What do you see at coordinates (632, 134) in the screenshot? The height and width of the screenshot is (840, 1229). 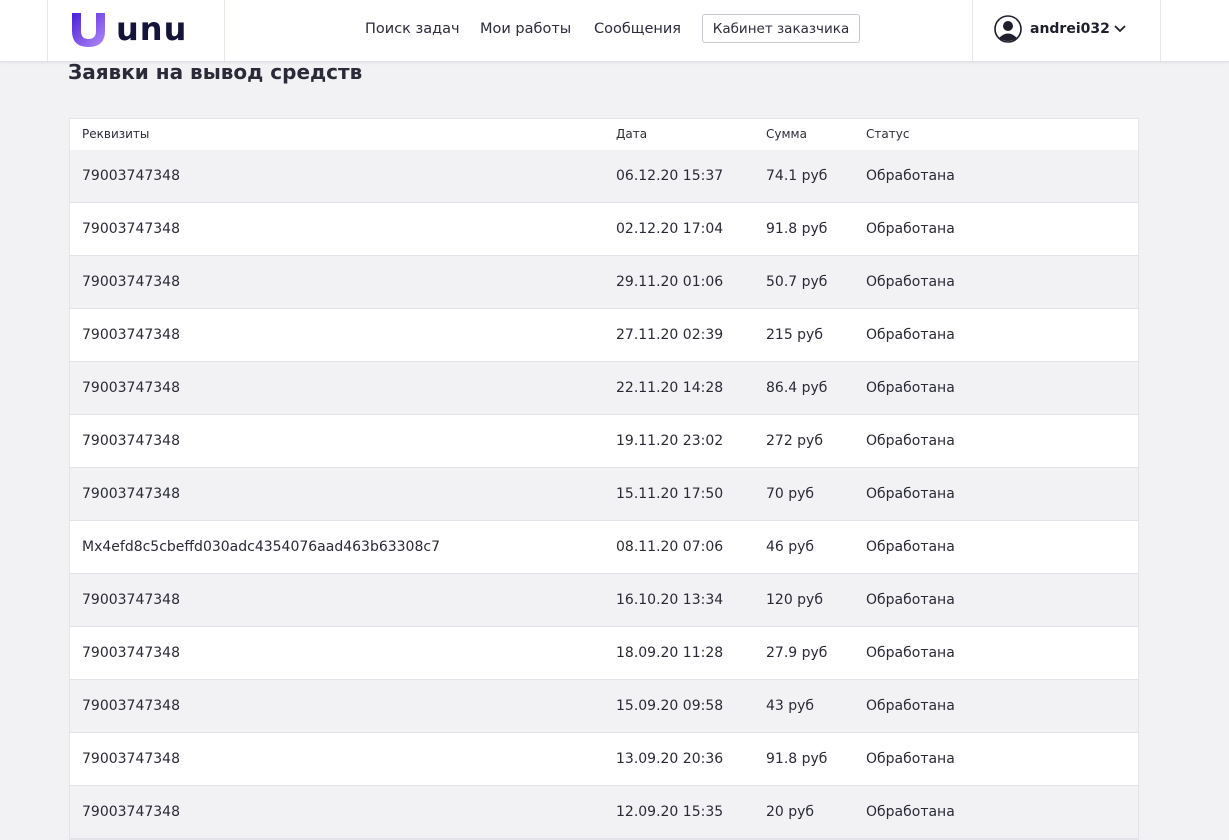 I see `column-header-date: Дата` at bounding box center [632, 134].